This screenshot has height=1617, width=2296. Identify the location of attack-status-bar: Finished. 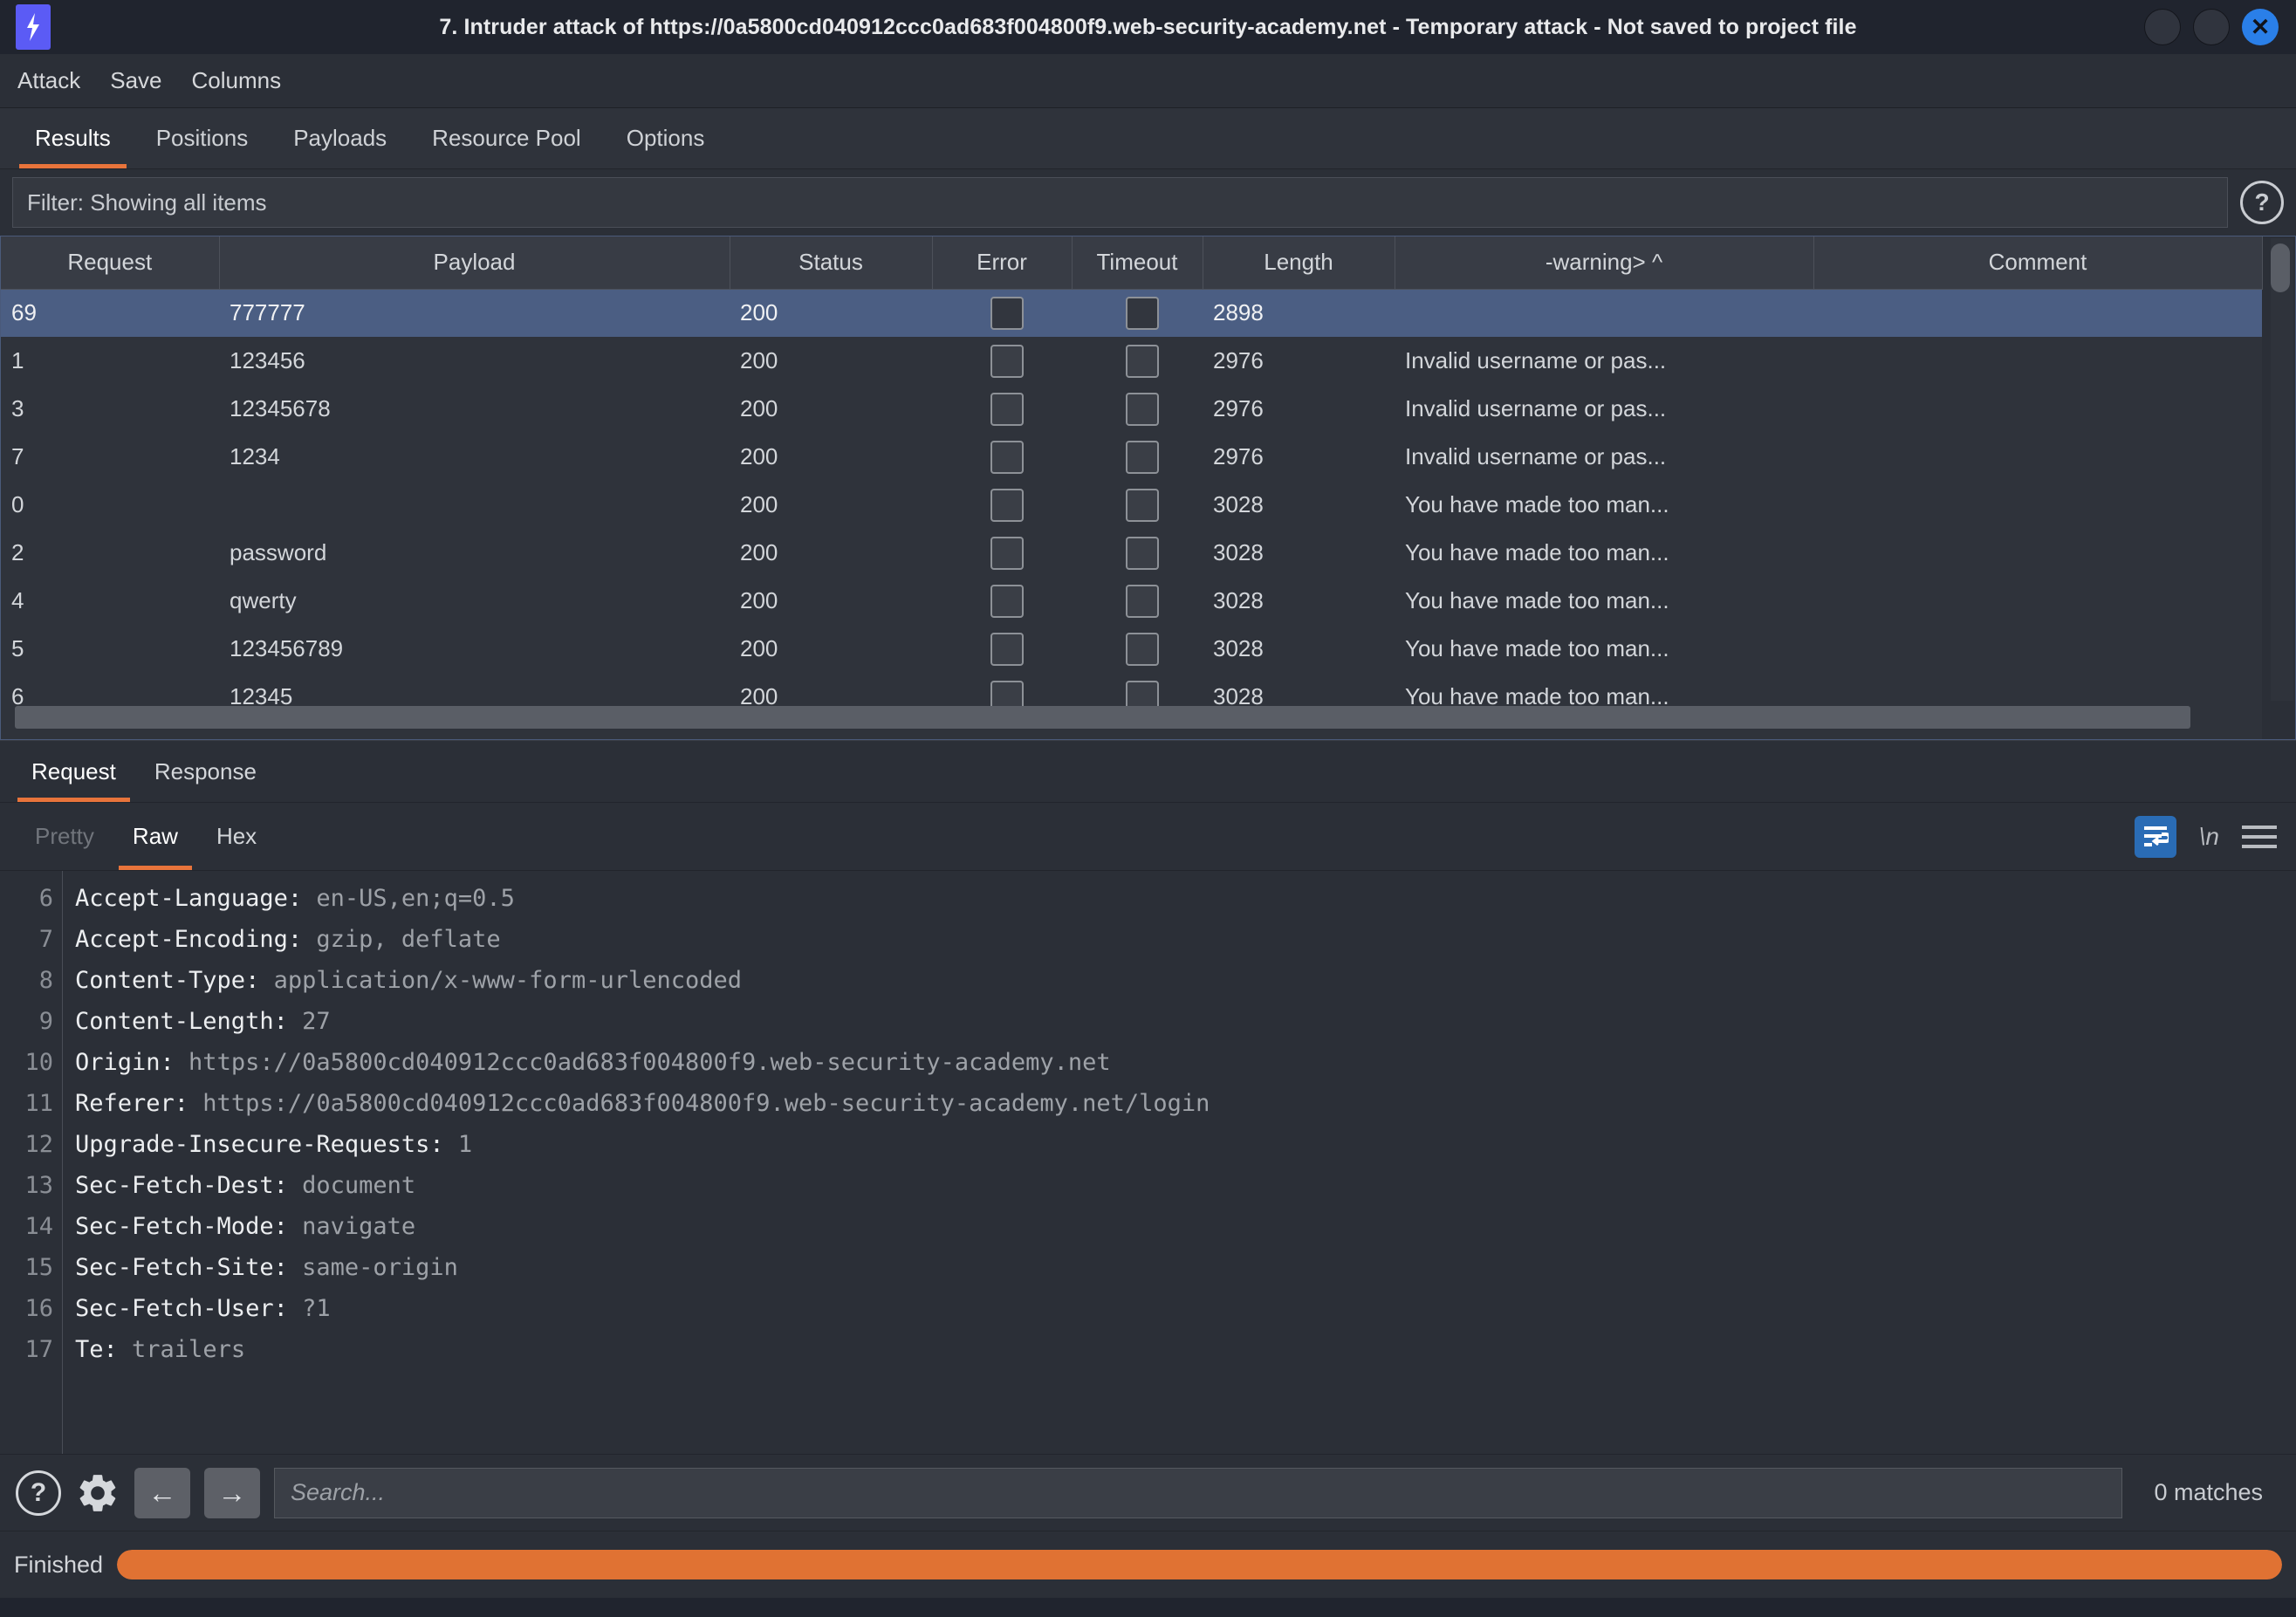
(1148, 1565).